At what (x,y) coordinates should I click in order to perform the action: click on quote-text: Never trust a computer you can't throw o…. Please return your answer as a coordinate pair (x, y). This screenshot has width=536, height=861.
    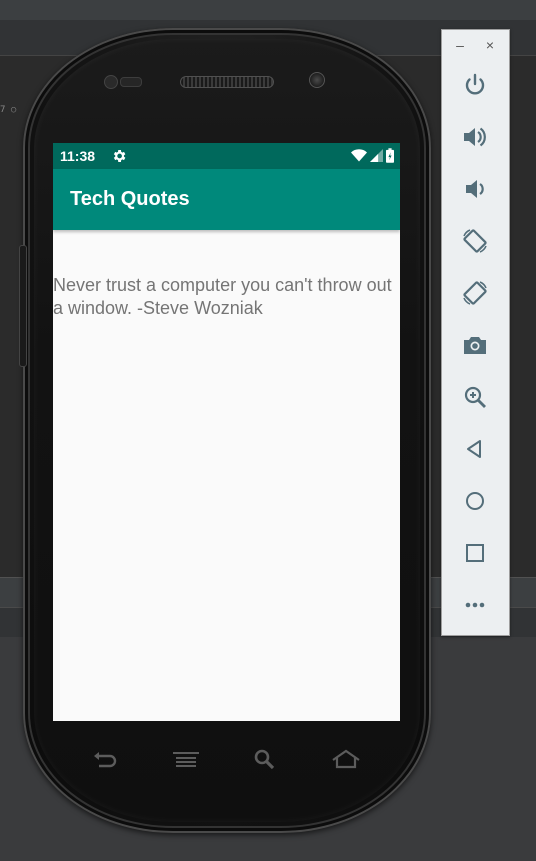
    Looking at the image, I should click on (222, 296).